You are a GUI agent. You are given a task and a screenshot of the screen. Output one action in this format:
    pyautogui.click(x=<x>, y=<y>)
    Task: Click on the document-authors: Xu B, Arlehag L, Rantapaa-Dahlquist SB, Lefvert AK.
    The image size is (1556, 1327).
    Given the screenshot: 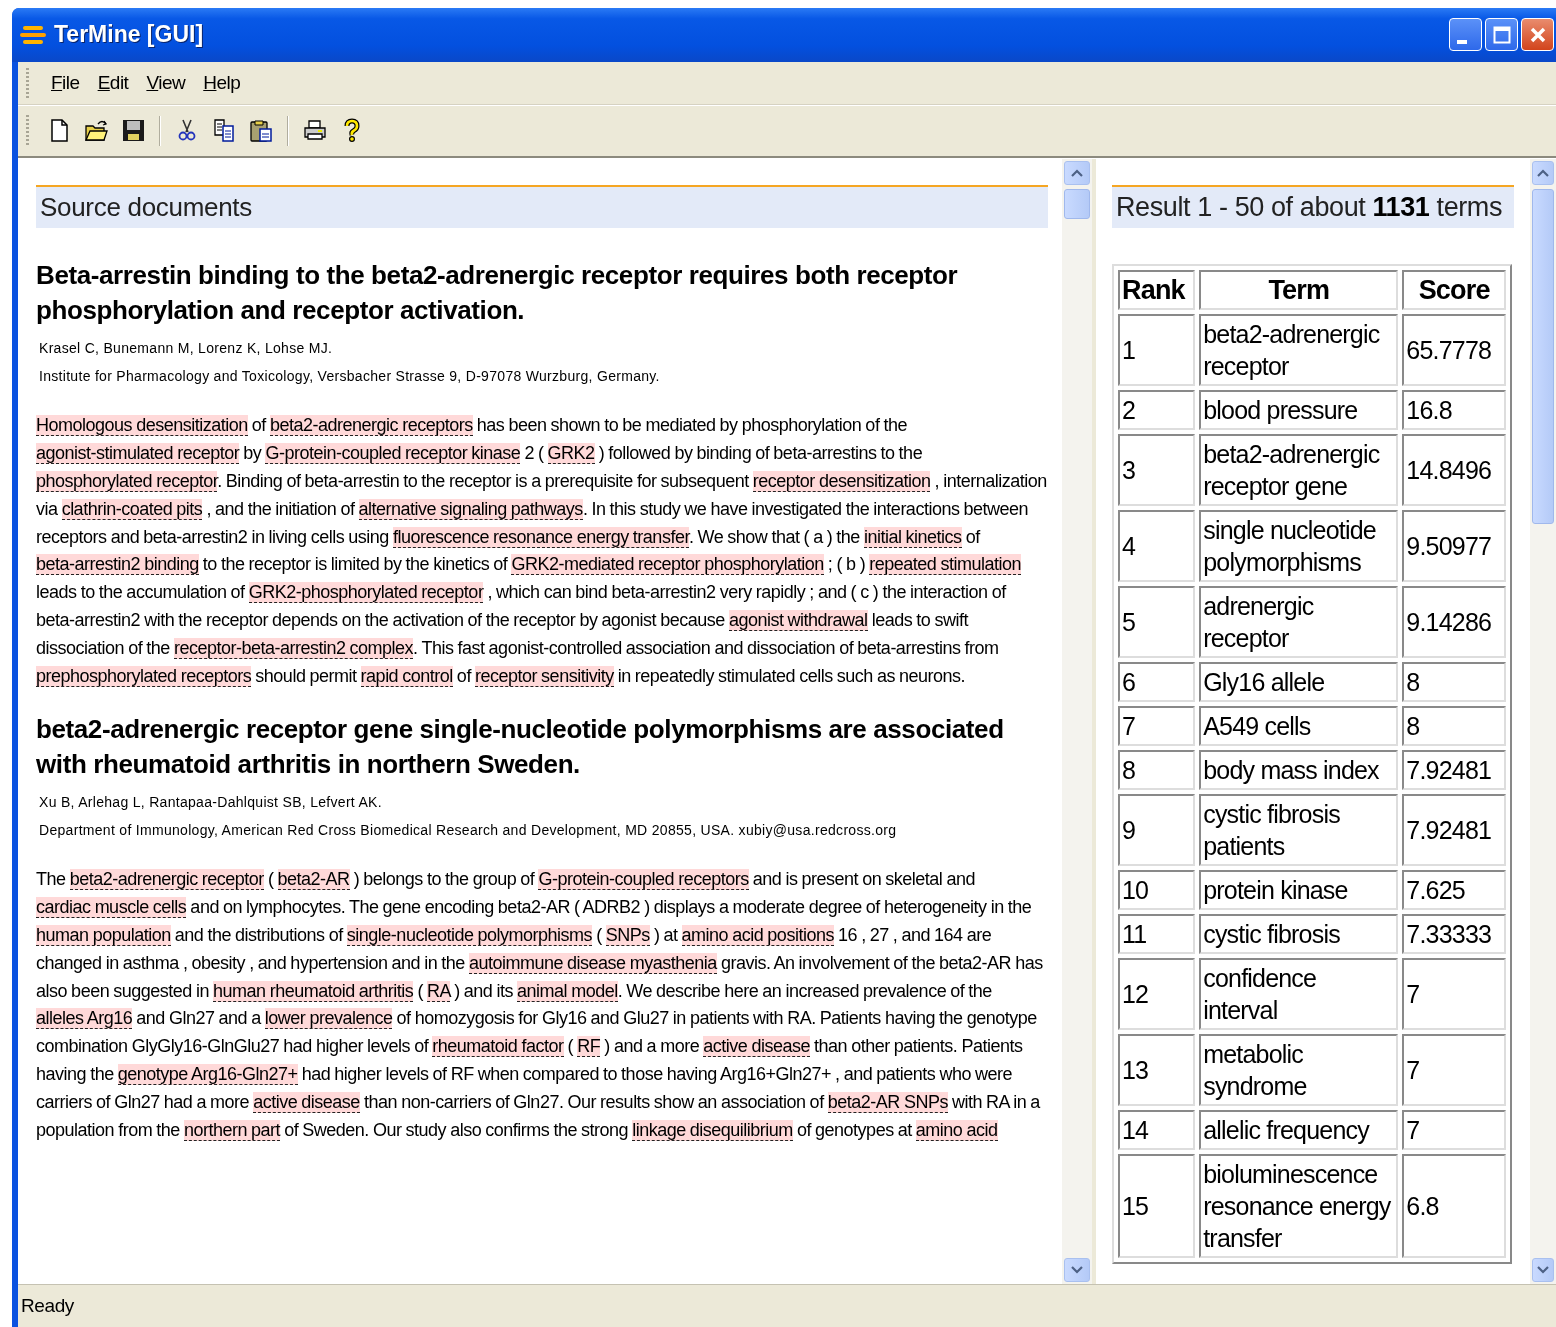 What is the action you would take?
    pyautogui.click(x=211, y=803)
    